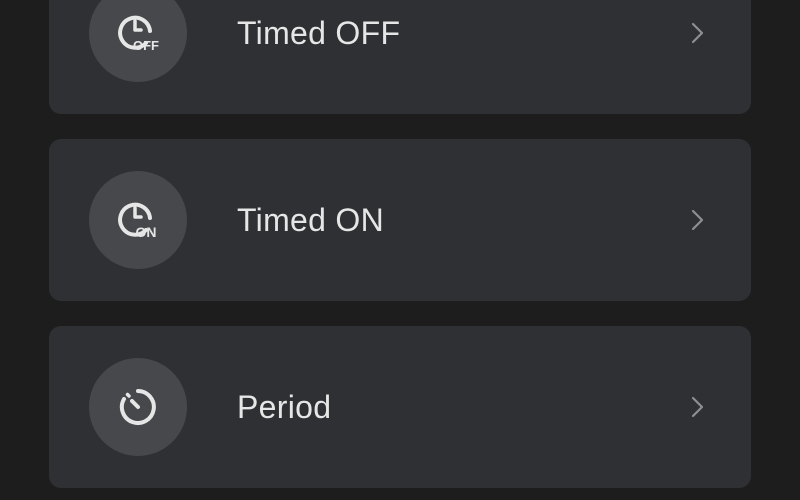  Describe the element at coordinates (146, 45) in the screenshot. I see `svg-text: OFF` at that location.